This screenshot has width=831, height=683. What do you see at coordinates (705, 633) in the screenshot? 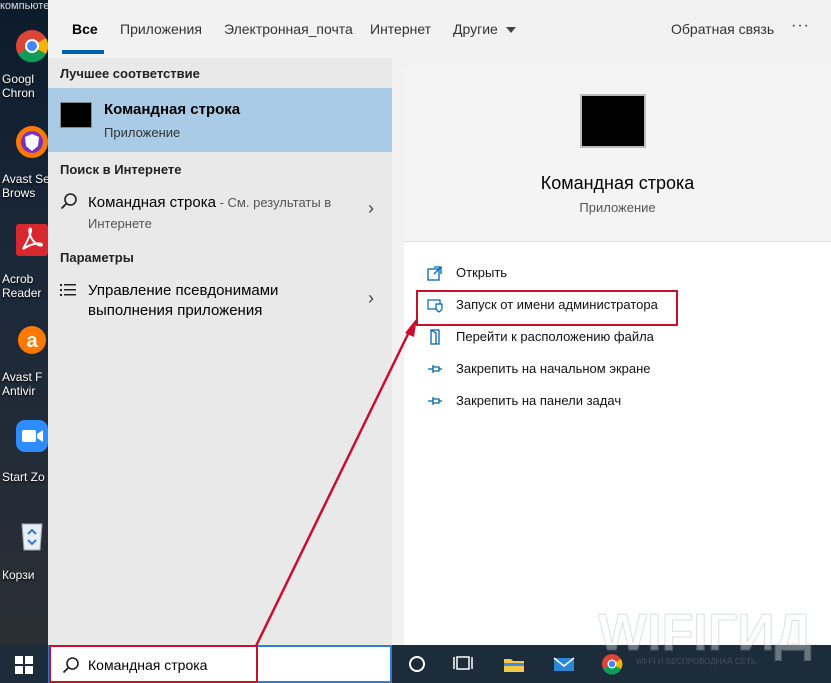
I see `watermark-text: WIFIГИД` at bounding box center [705, 633].